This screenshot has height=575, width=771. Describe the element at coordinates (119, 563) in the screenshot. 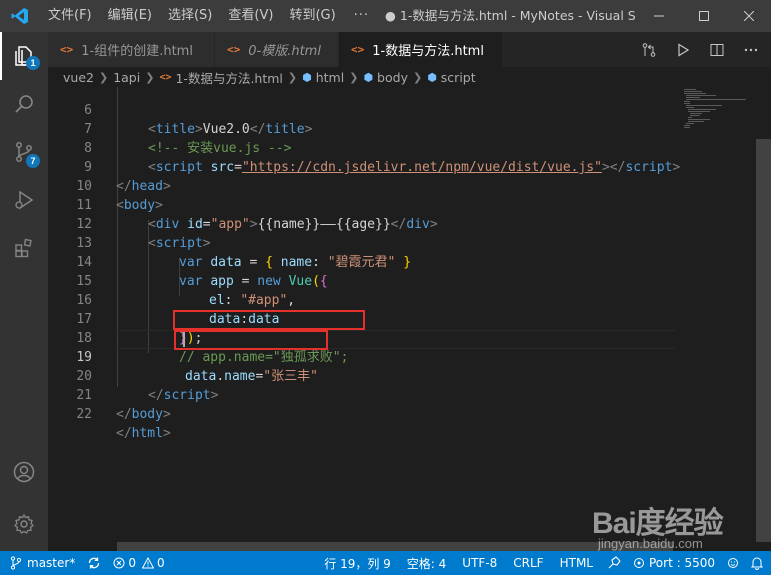

I see `error-icon` at that location.